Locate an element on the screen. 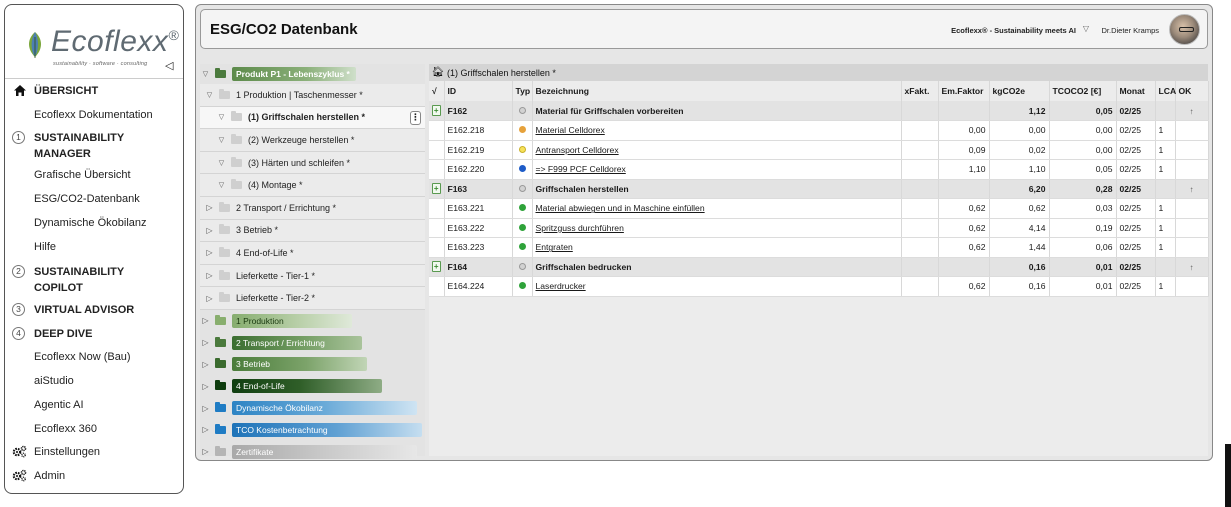  sidebar-item-ecoflexx-now-bau: Ecoflexx Now (Bau) is located at coordinates (92, 357).